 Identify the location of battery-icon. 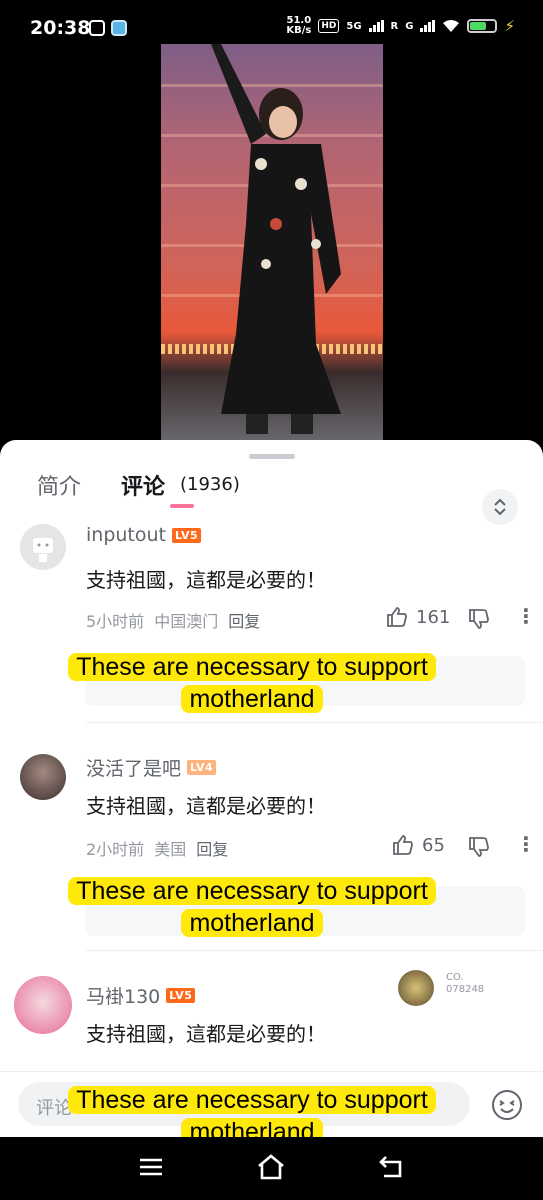
(482, 26).